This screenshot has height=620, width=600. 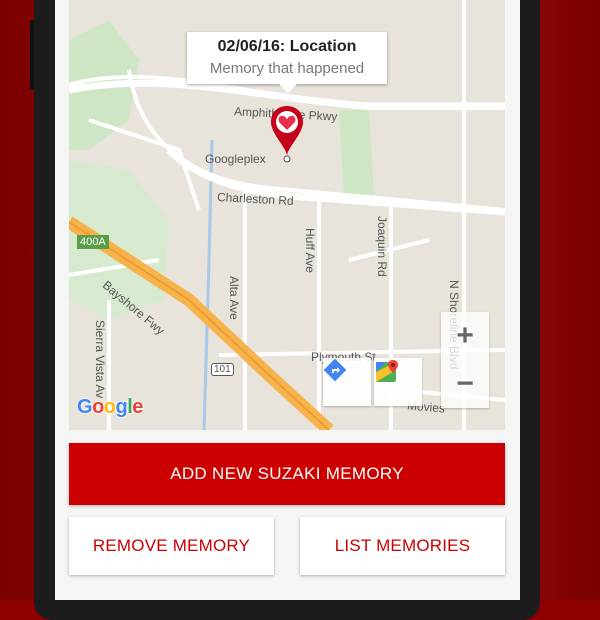 I want to click on map-label-sierra: Sierra Vista Av, so click(x=100, y=359).